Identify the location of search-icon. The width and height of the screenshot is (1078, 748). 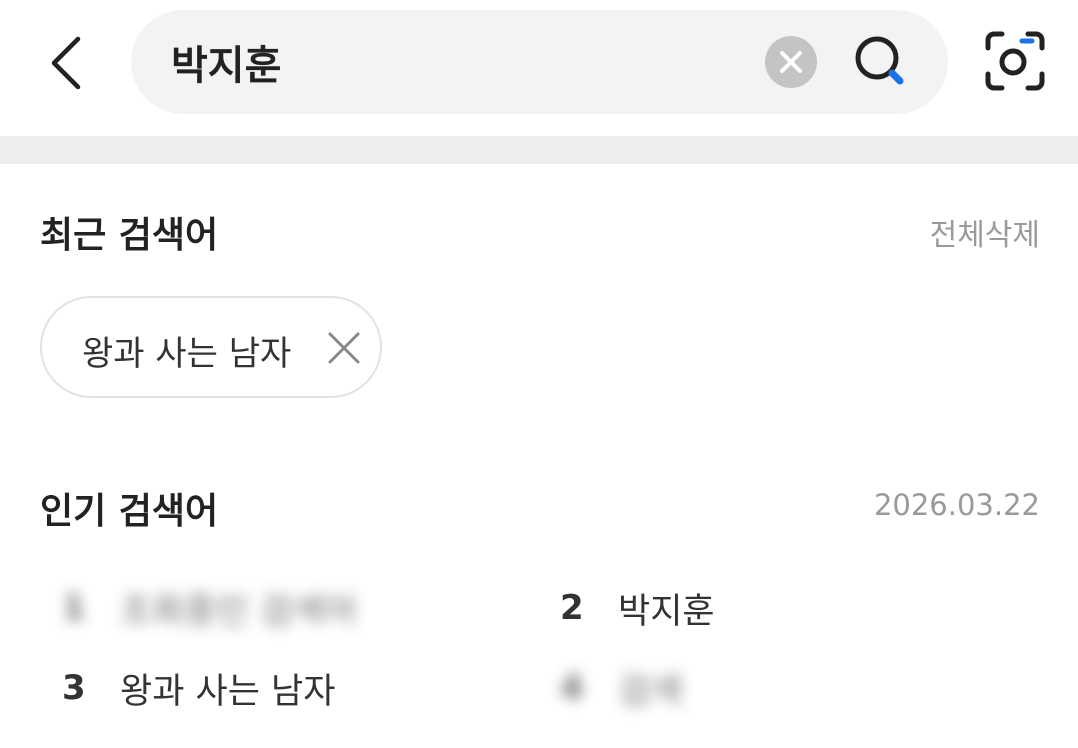
(879, 60).